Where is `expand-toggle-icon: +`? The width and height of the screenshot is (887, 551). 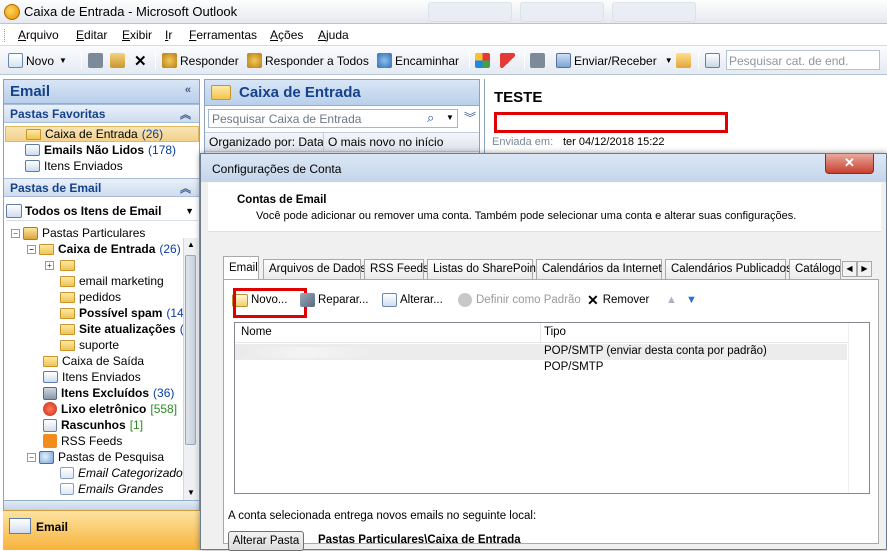 expand-toggle-icon: + is located at coordinates (49, 265).